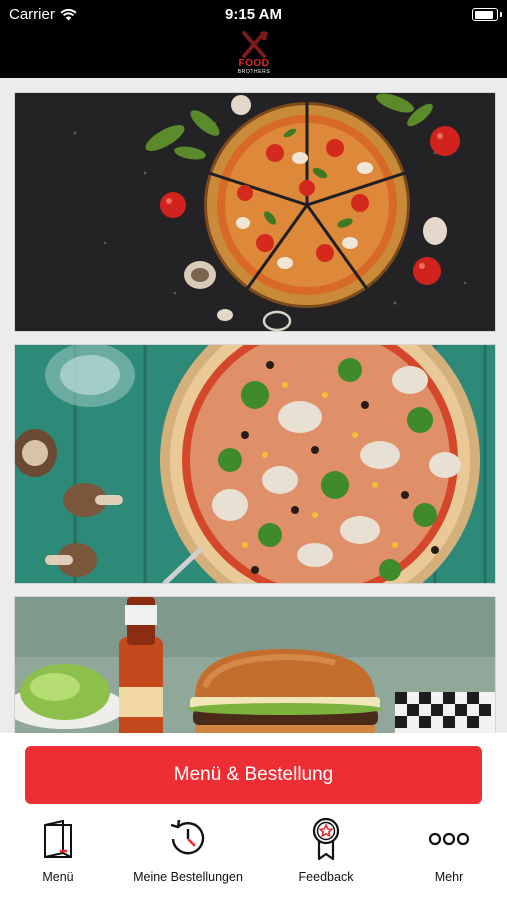 The image size is (507, 900). I want to click on promo-card-burger, so click(255, 664).